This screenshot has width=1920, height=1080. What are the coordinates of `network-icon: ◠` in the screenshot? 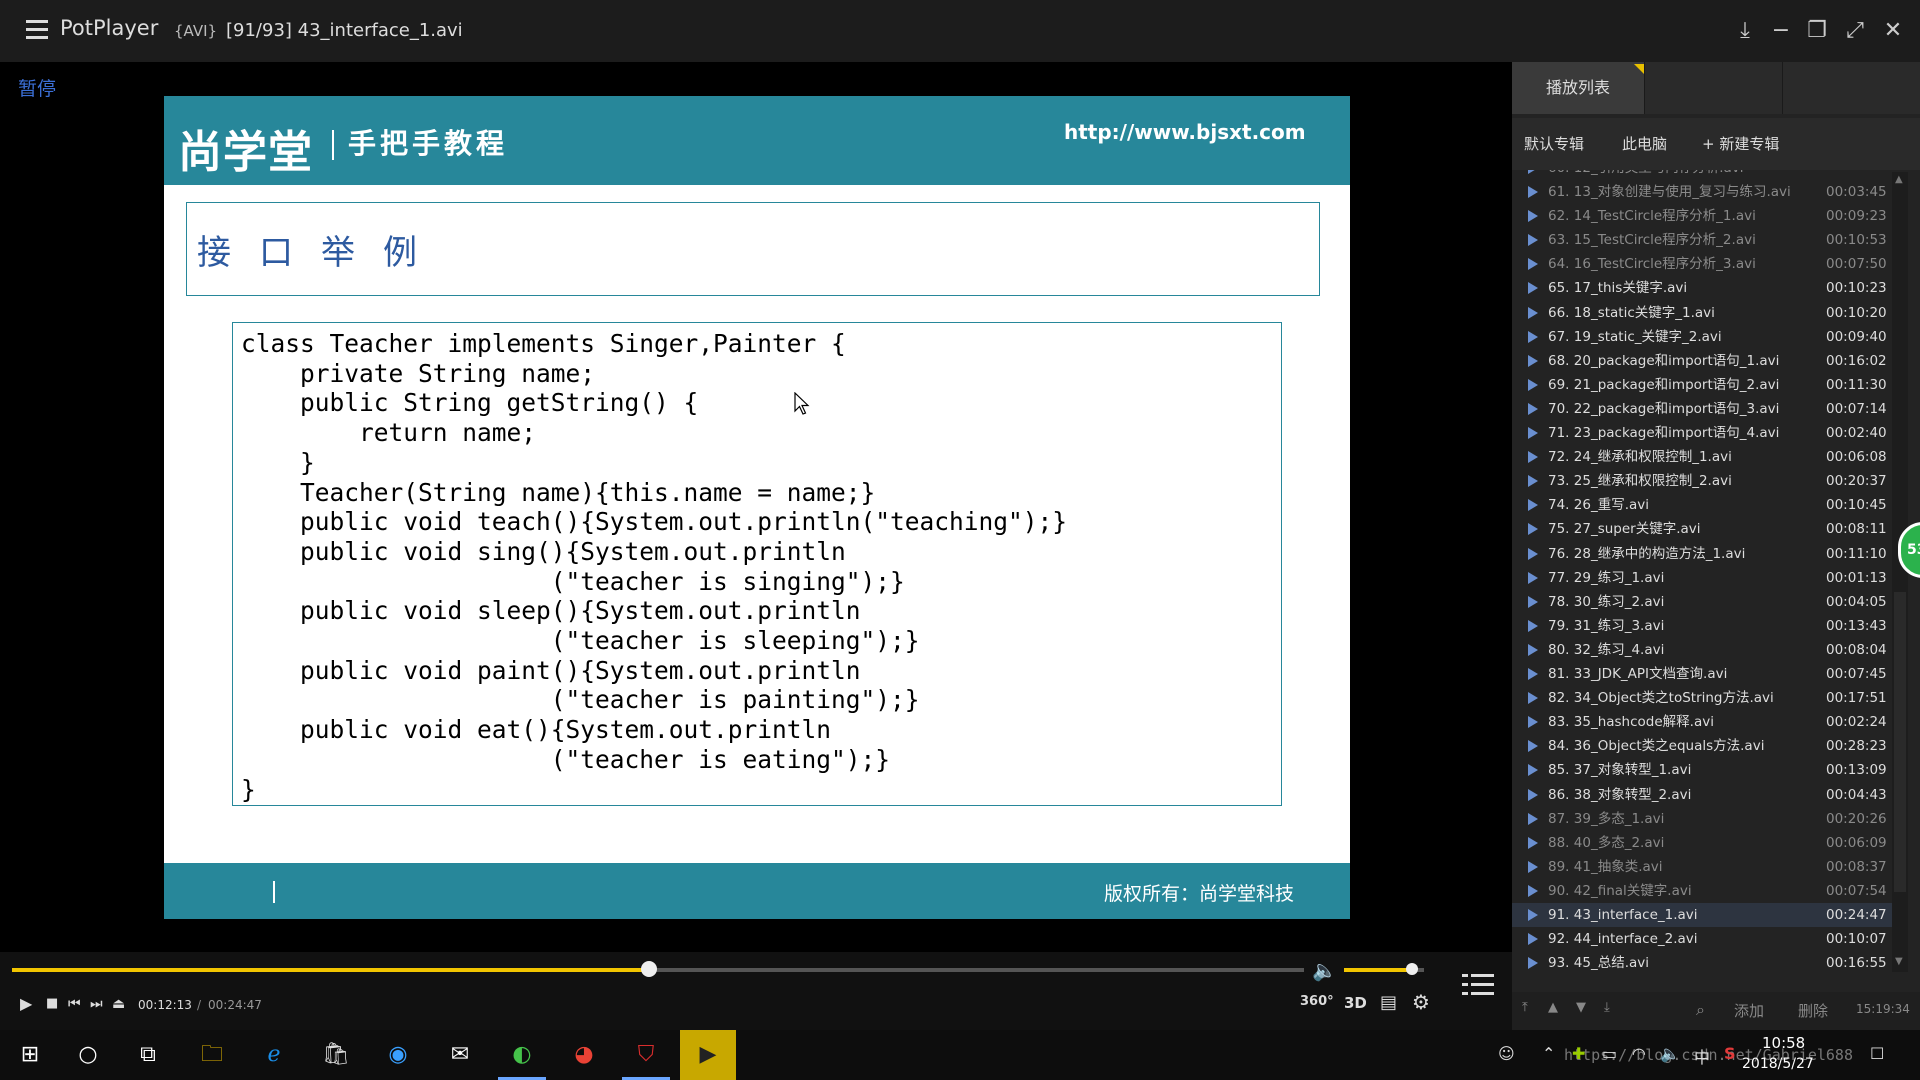 It's located at (1639, 1053).